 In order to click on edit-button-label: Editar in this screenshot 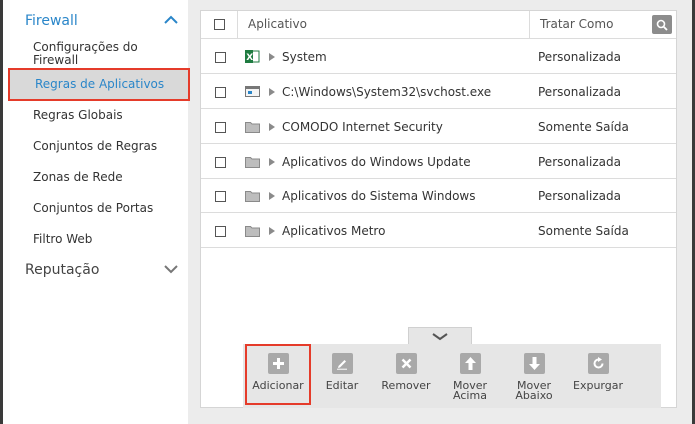, I will do `click(342, 385)`.